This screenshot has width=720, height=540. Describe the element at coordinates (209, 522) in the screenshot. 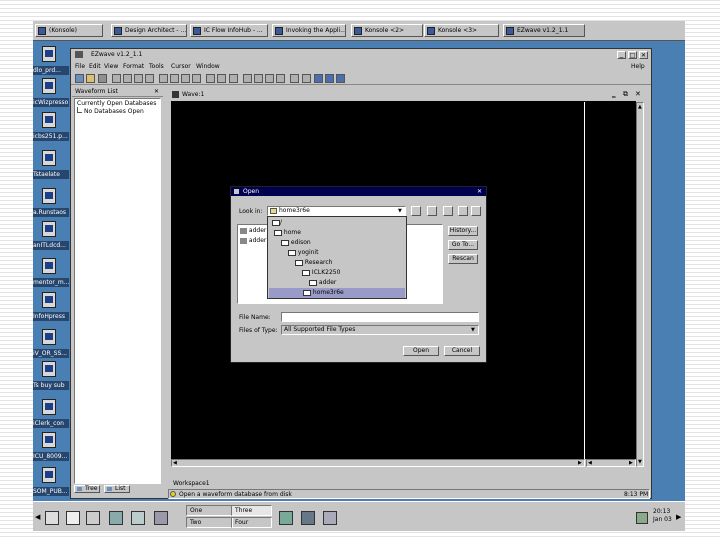

I see `workspace-two: Two` at that location.